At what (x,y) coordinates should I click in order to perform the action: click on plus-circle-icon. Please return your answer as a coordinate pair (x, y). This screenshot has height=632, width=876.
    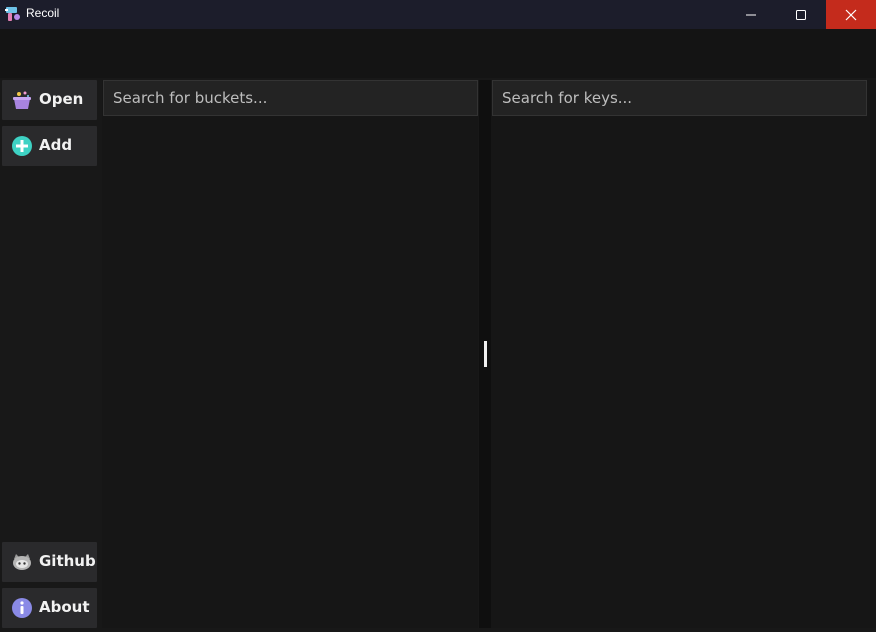
    Looking at the image, I should click on (22, 146).